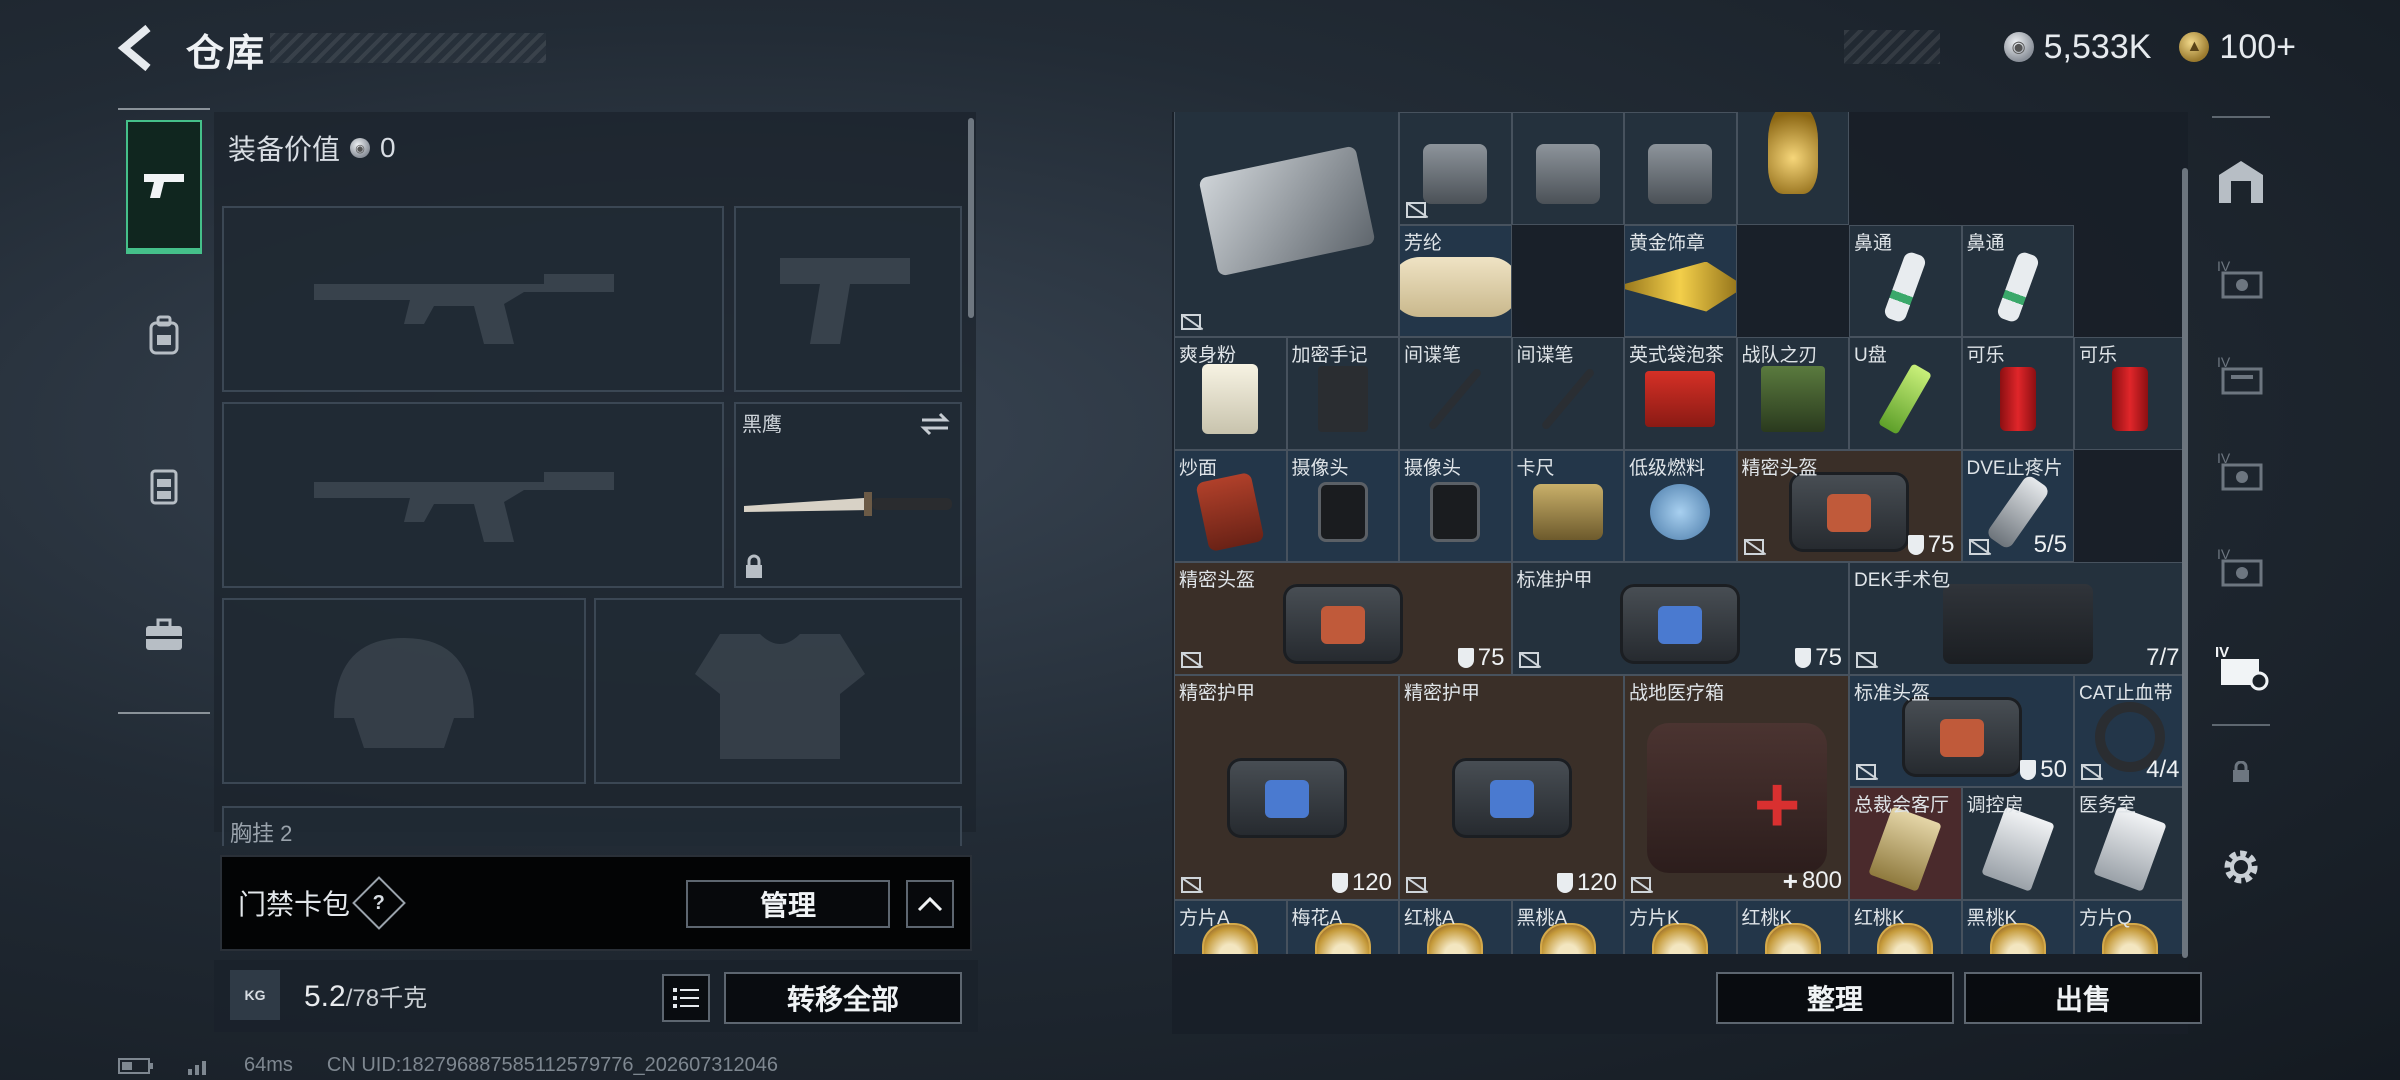  I want to click on tab-rig, so click(164, 485).